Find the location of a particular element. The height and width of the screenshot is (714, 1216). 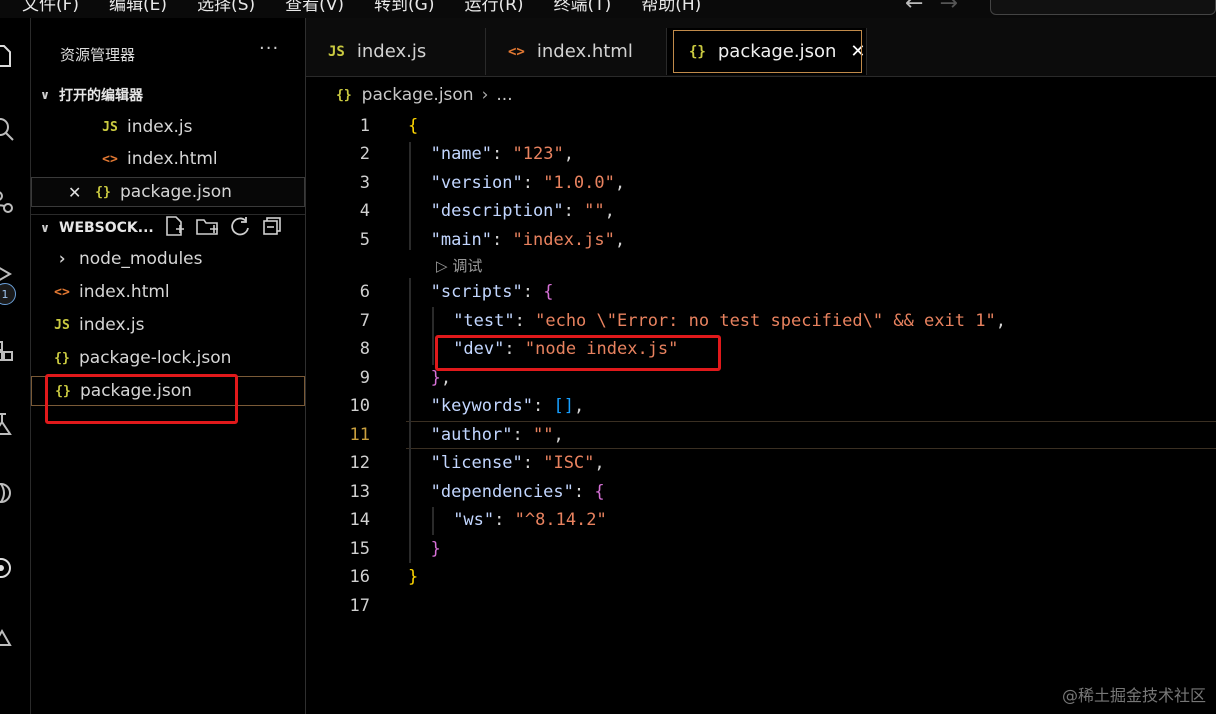

open-editor-item-package-json: ✕ {} package.json is located at coordinates (168, 192).